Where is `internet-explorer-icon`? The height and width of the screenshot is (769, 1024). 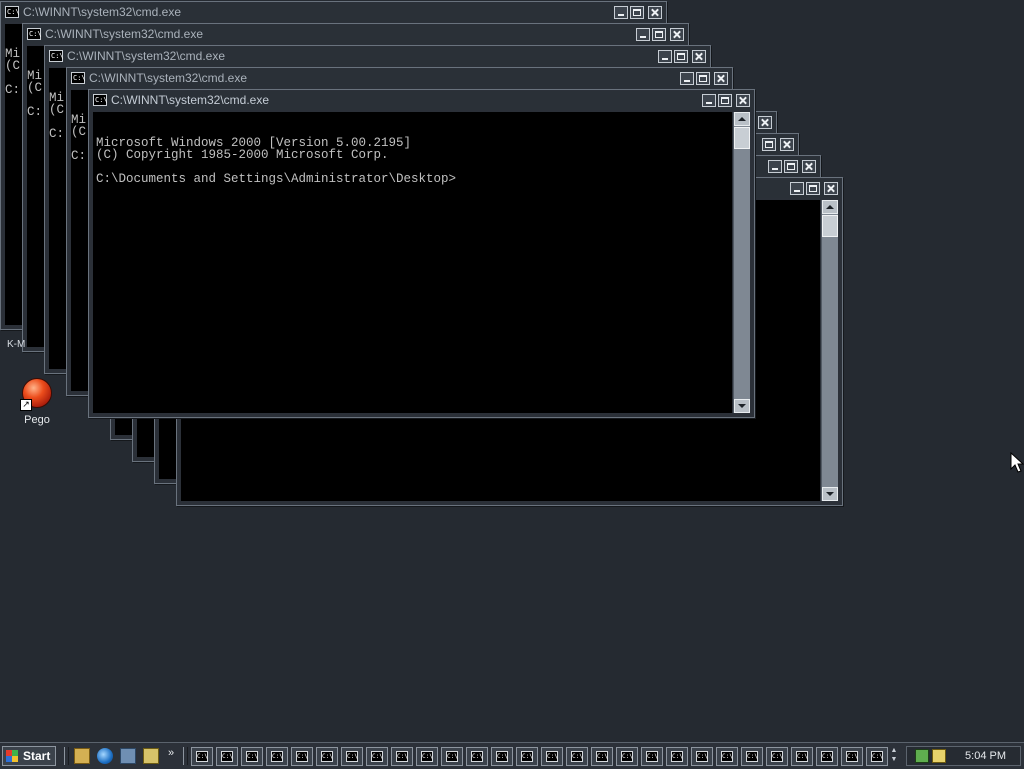 internet-explorer-icon is located at coordinates (105, 756).